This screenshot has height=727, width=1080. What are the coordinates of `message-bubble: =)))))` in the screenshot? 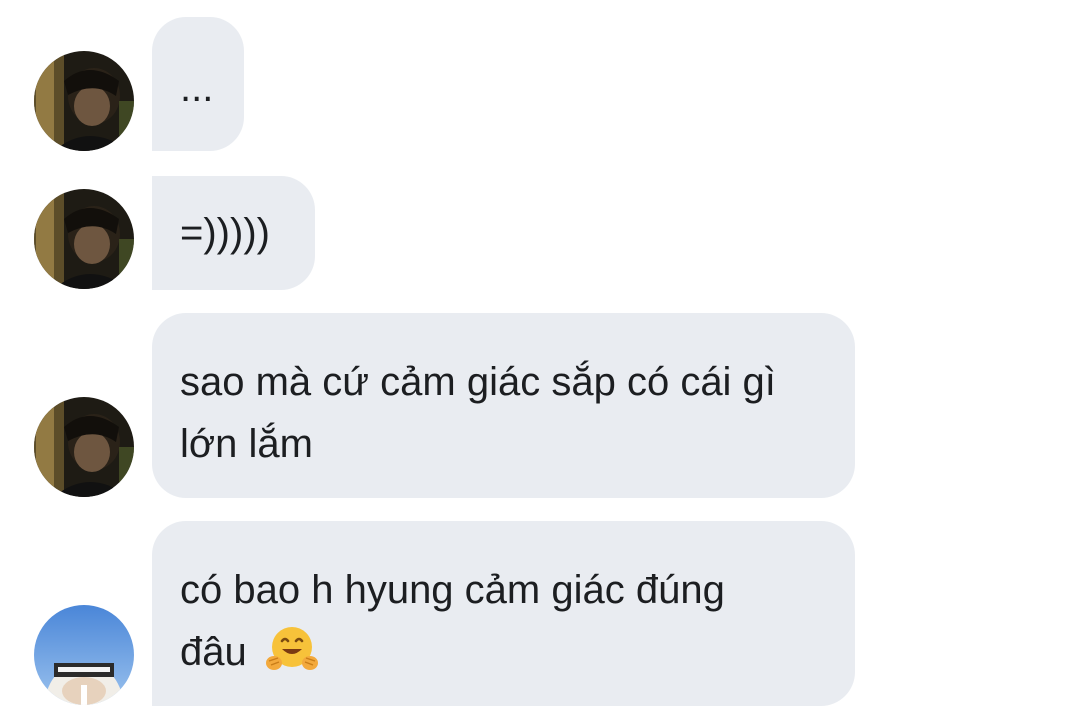 It's located at (233, 233).